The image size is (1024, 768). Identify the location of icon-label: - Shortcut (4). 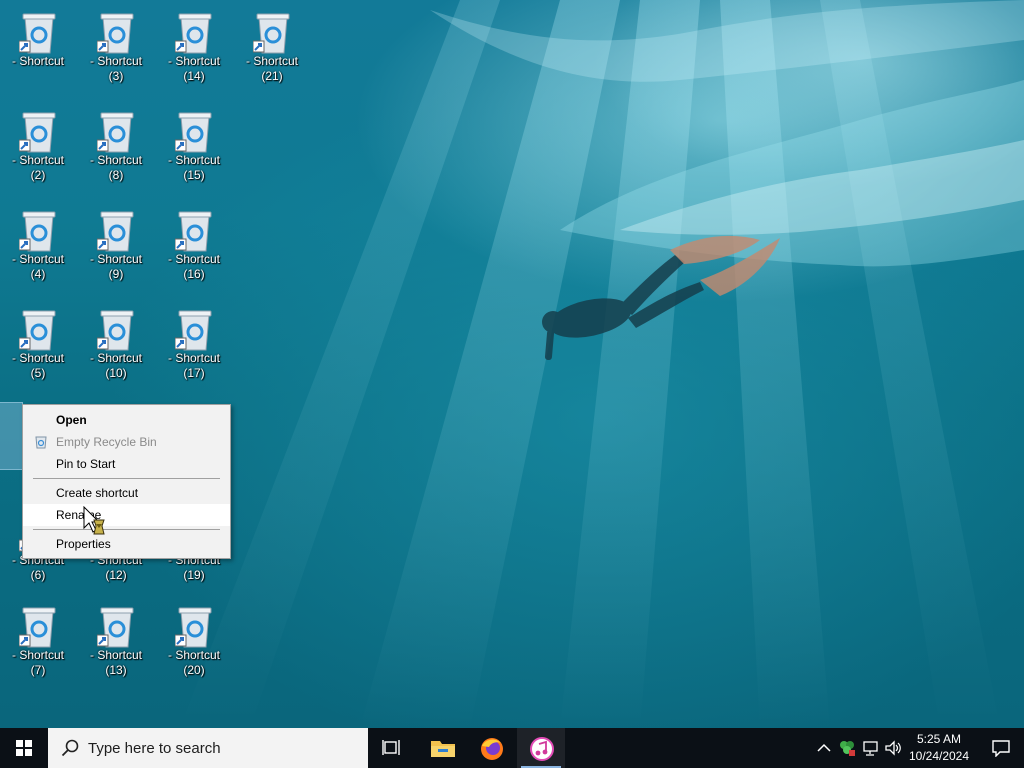
(38, 266).